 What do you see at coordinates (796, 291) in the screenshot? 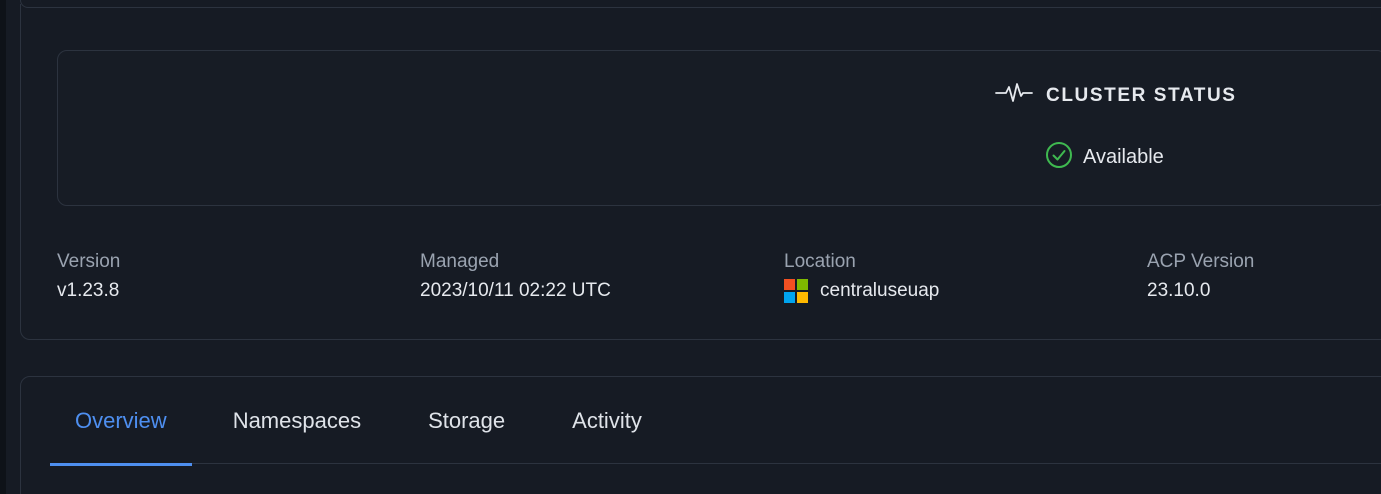
I see `microsoft-logo-icon` at bounding box center [796, 291].